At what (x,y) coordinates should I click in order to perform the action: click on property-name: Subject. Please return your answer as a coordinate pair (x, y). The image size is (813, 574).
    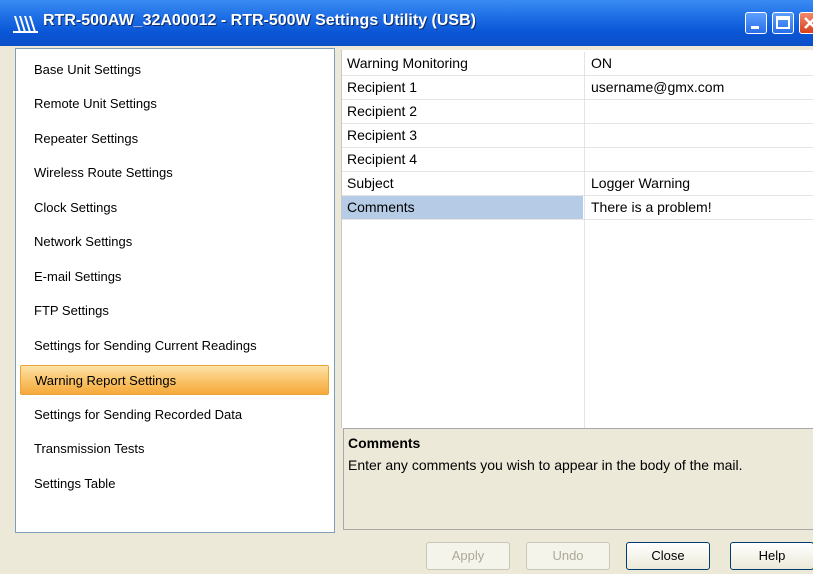
    Looking at the image, I should click on (370, 183).